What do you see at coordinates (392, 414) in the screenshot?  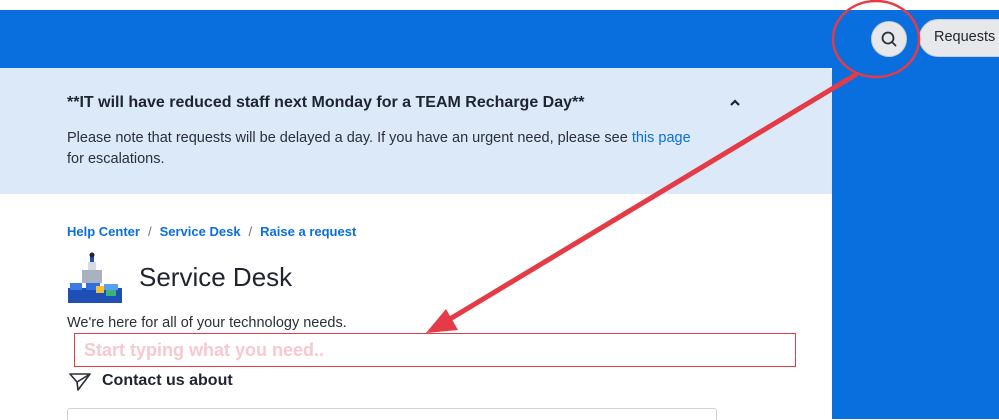 I see `request-type-card` at bounding box center [392, 414].